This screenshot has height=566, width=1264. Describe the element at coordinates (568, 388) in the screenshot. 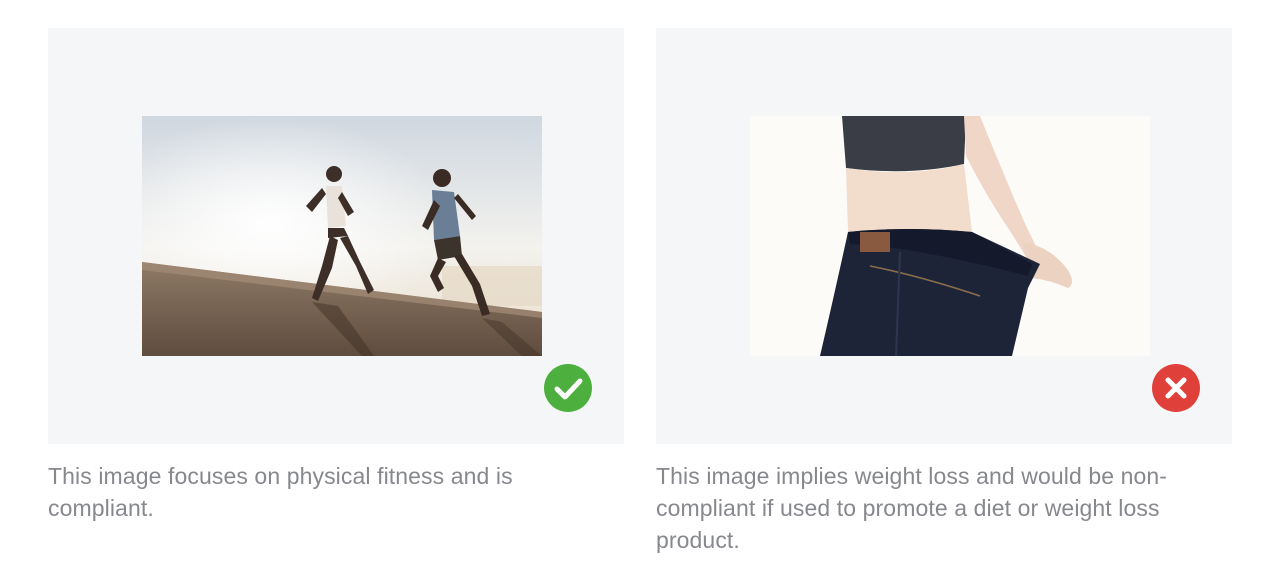

I see `check-circle-icon` at that location.